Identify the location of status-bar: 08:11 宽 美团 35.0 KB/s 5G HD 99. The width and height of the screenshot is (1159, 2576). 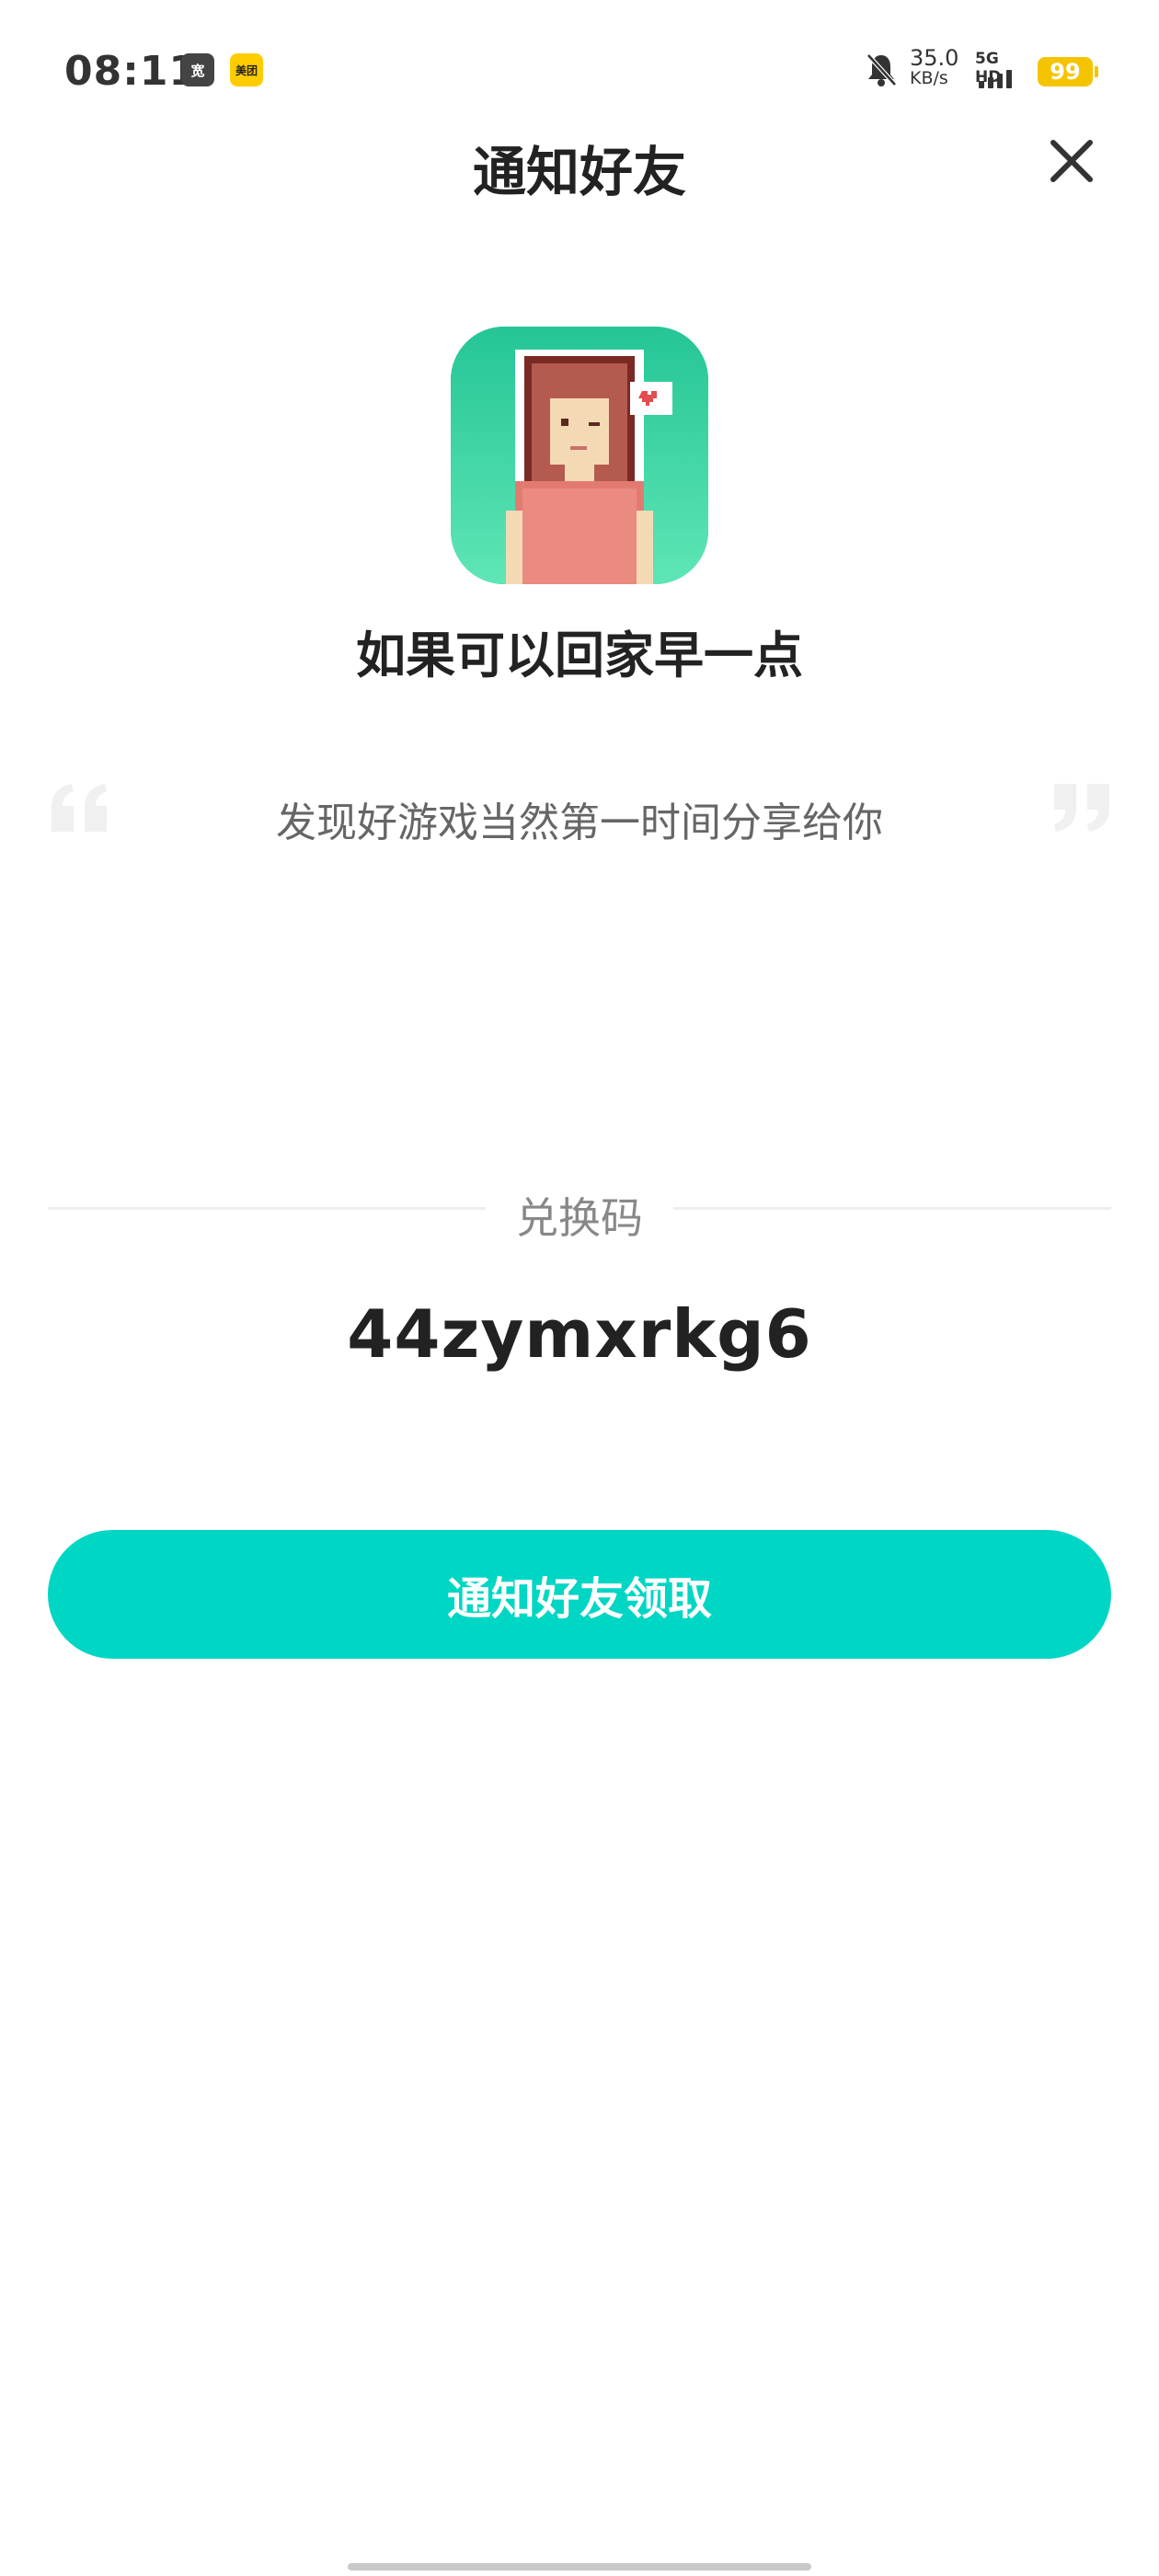
(579, 69).